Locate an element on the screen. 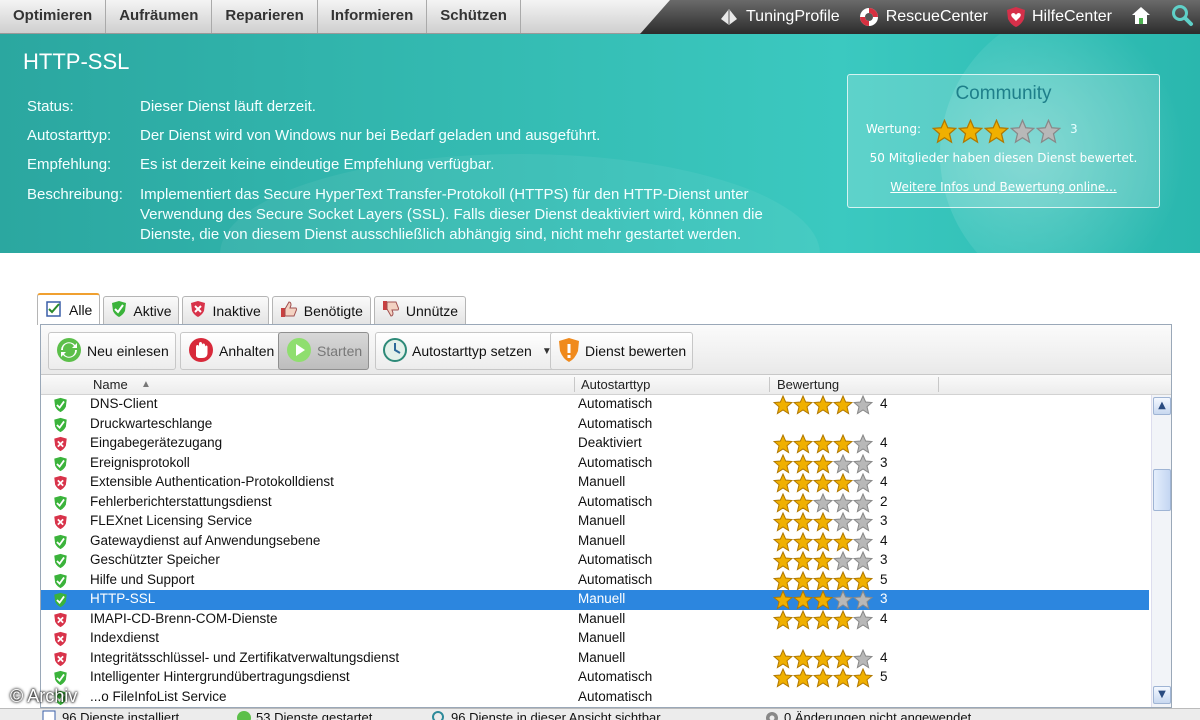 This screenshot has height=720, width=1200. lifebuoy-icon is located at coordinates (869, 17).